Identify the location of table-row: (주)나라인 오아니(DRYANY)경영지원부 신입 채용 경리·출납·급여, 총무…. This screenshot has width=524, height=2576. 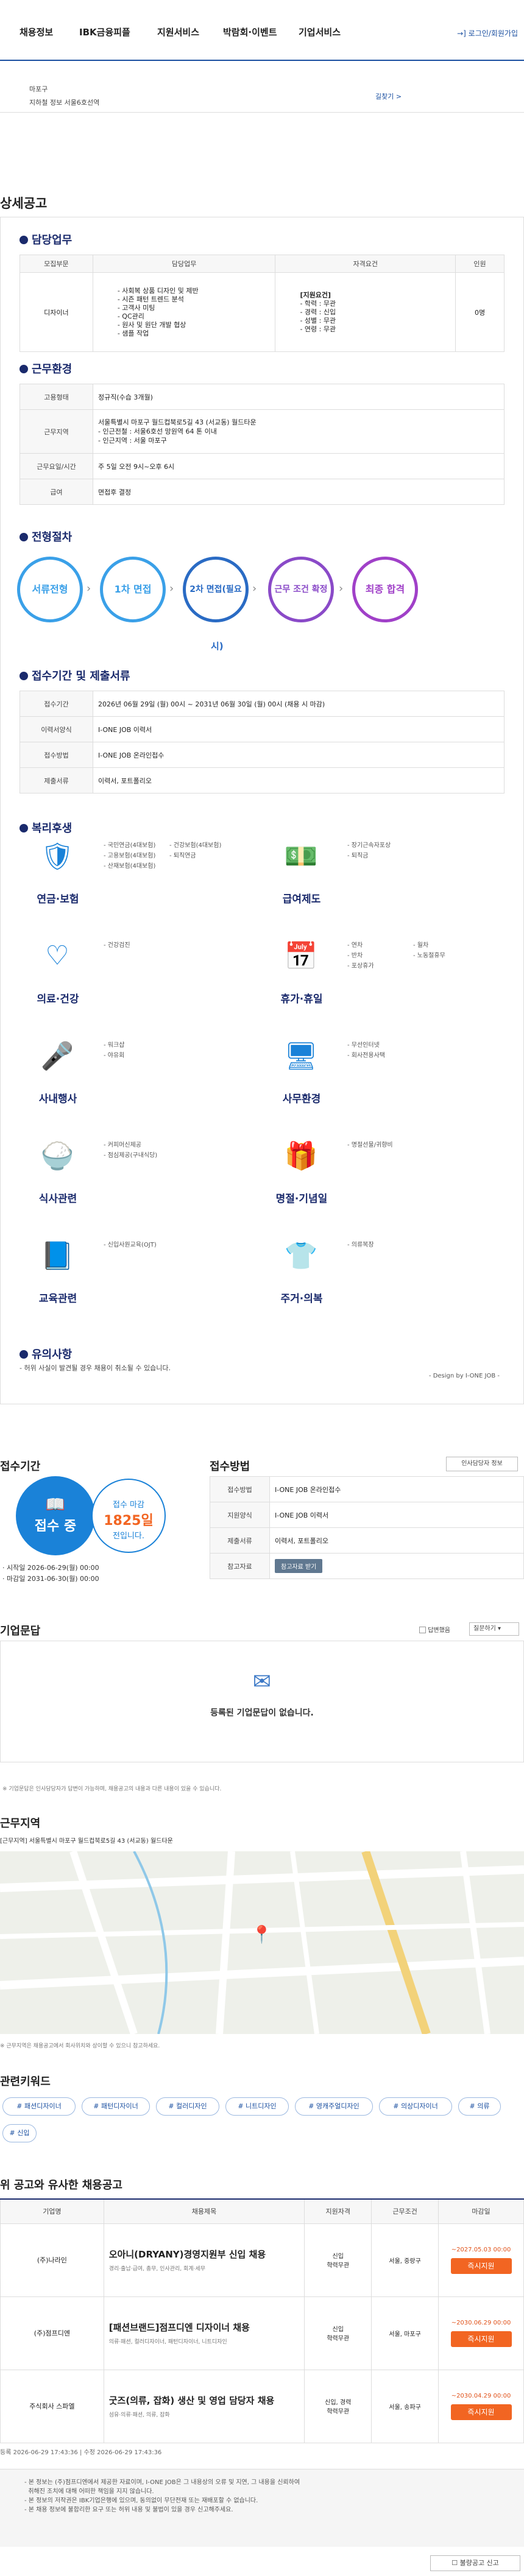
(262, 2260).